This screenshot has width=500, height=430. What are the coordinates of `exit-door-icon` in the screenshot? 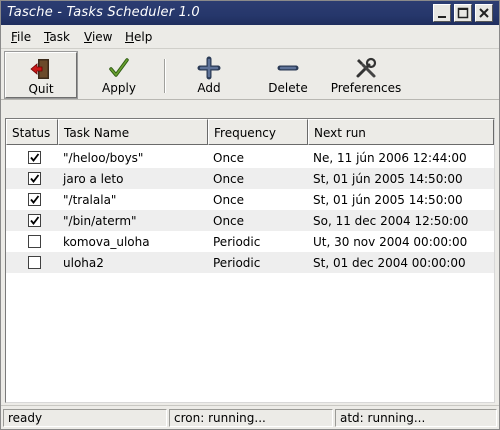 It's located at (39, 69).